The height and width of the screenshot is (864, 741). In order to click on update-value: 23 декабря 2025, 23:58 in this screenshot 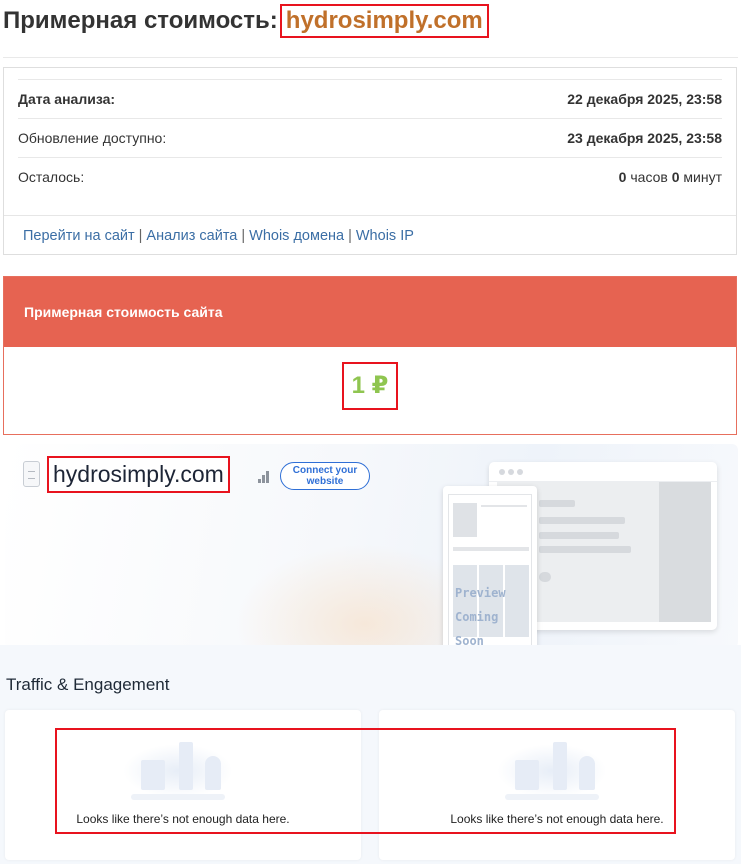, I will do `click(644, 138)`.